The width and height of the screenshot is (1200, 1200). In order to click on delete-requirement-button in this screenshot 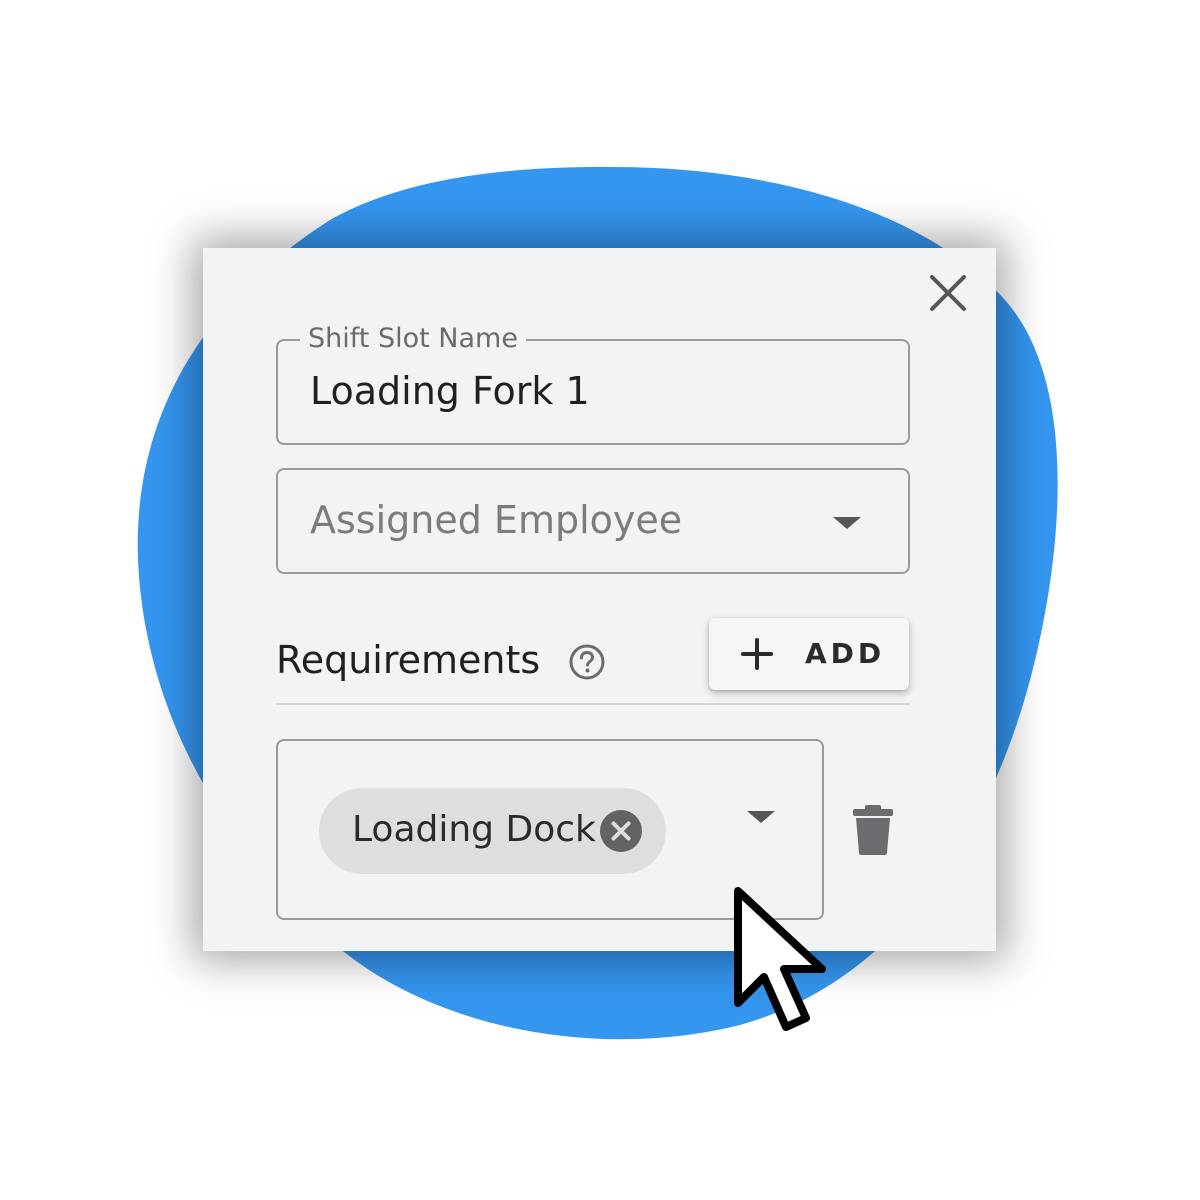, I will do `click(873, 830)`.